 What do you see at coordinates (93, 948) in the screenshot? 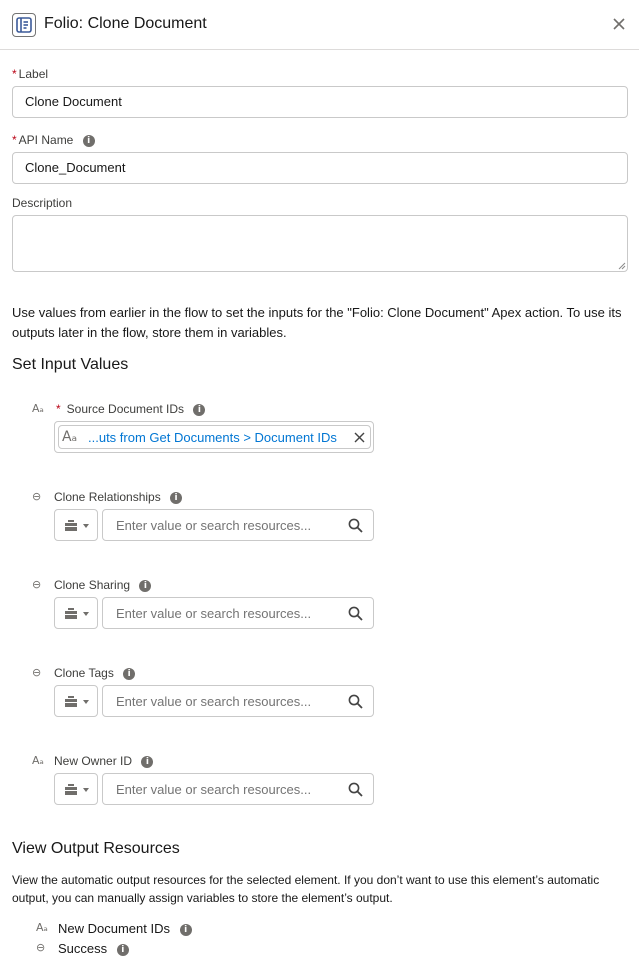
I see `output-success: Success i` at bounding box center [93, 948].